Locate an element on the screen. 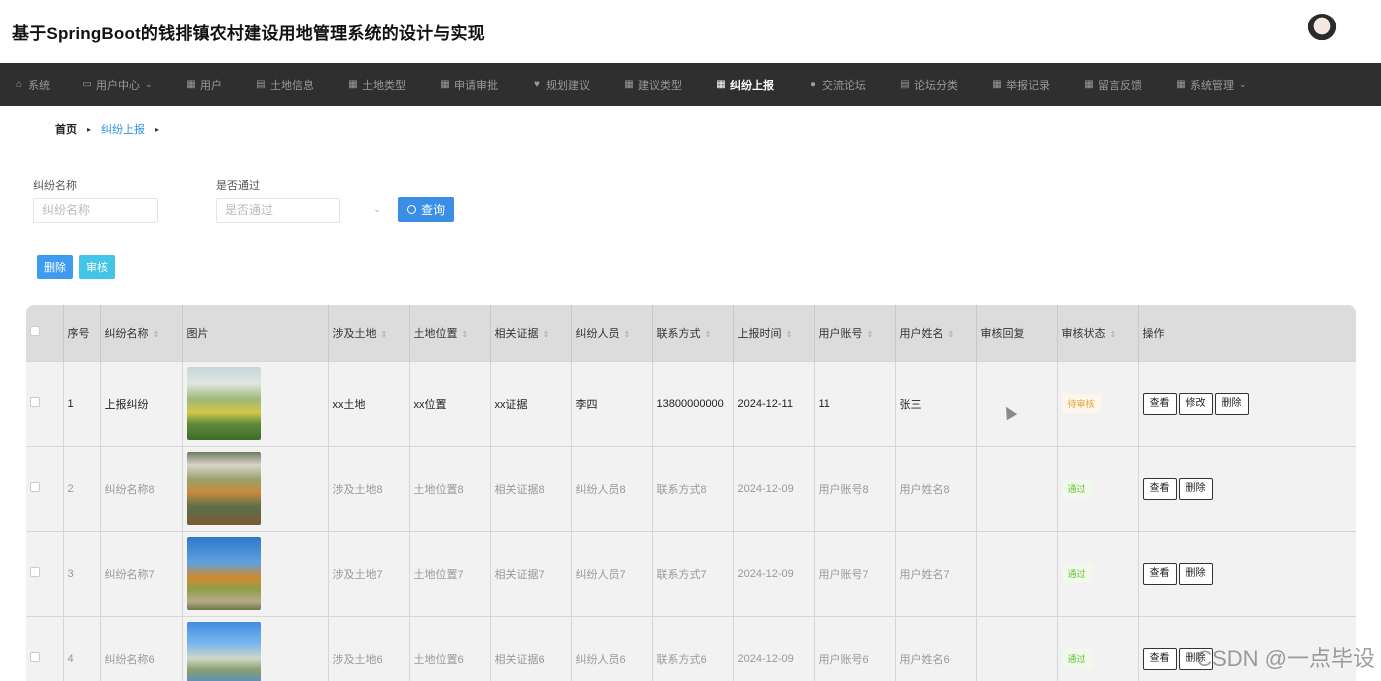  cell-idx: 2 is located at coordinates (82, 488).